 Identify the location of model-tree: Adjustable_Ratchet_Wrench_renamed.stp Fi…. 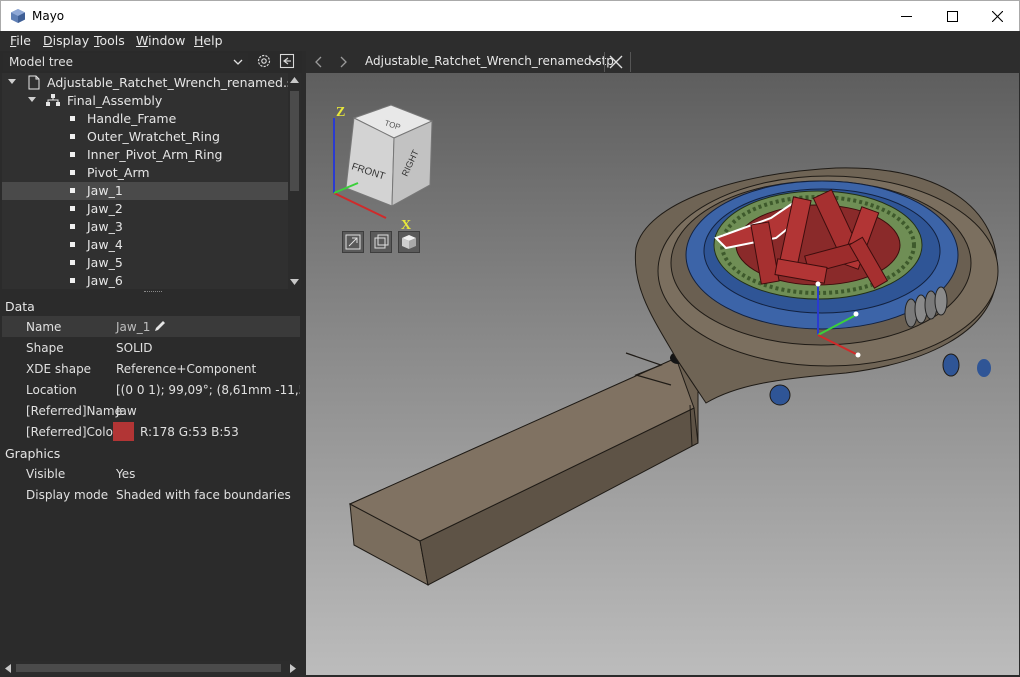
(145, 181).